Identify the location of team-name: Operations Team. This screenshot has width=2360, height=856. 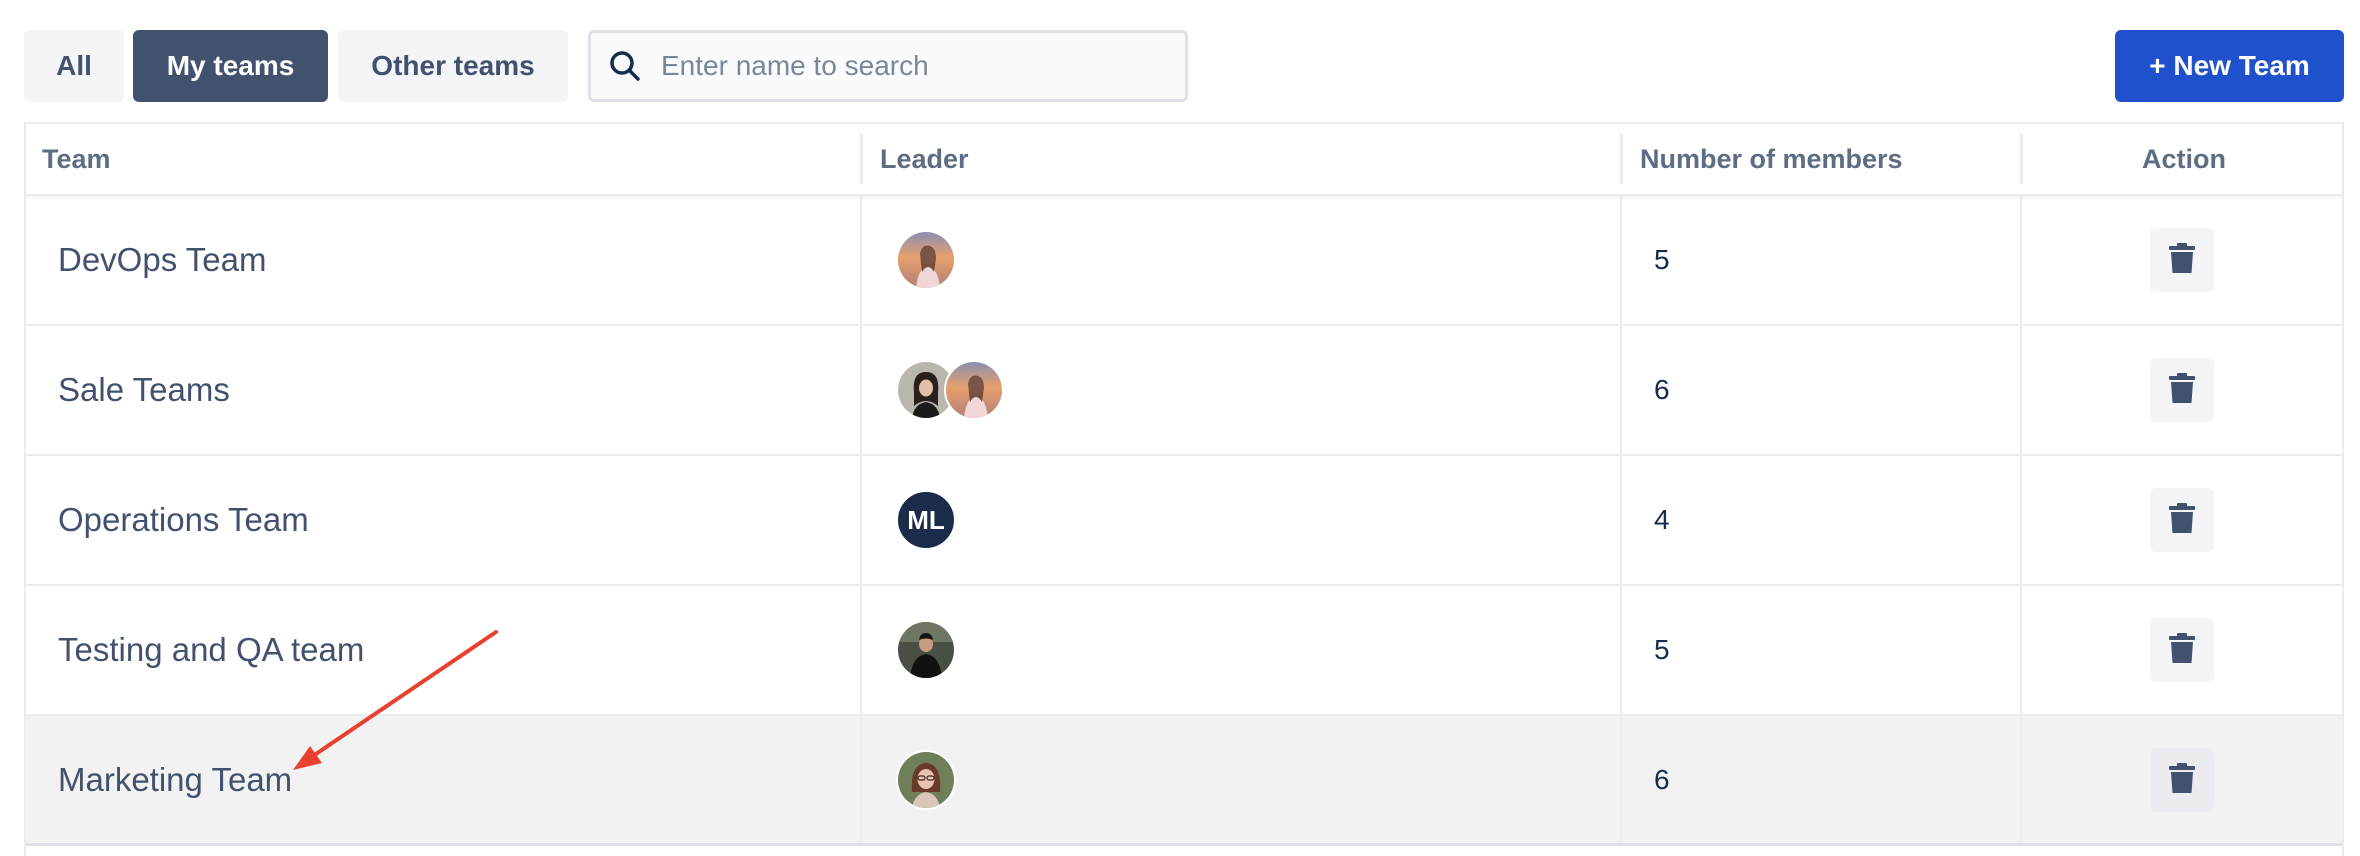
(183, 520).